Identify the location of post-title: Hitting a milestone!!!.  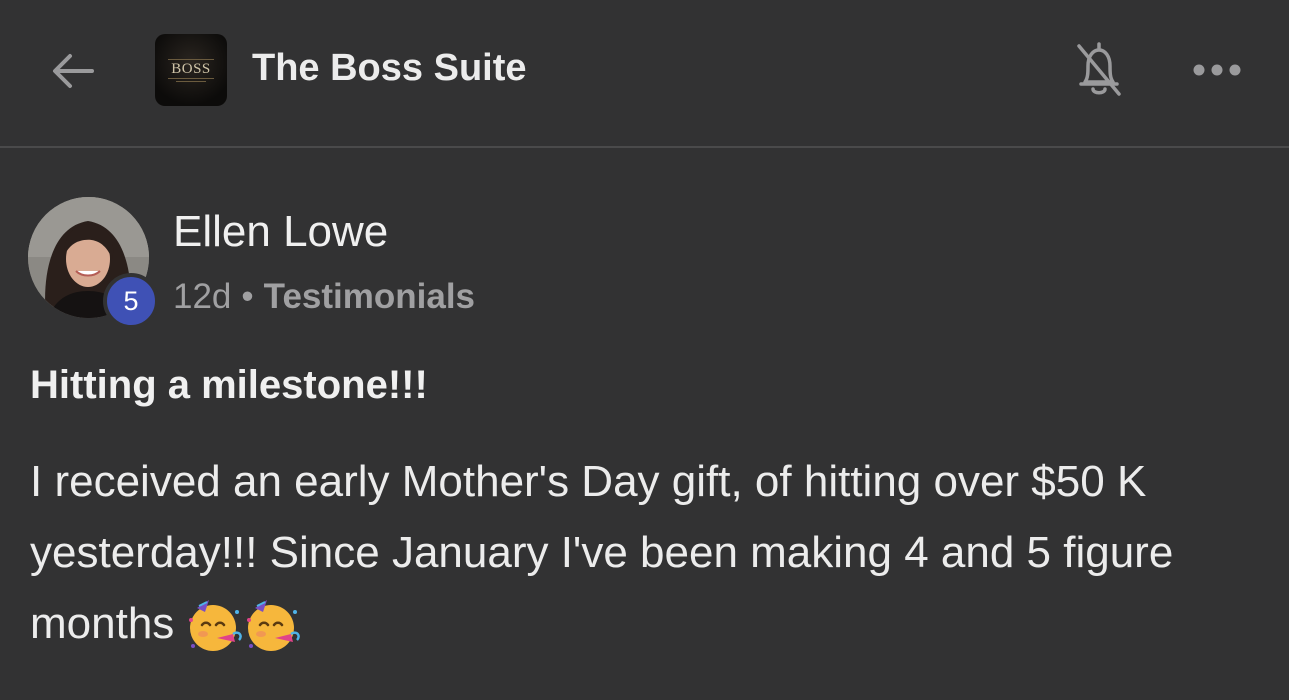
(229, 385).